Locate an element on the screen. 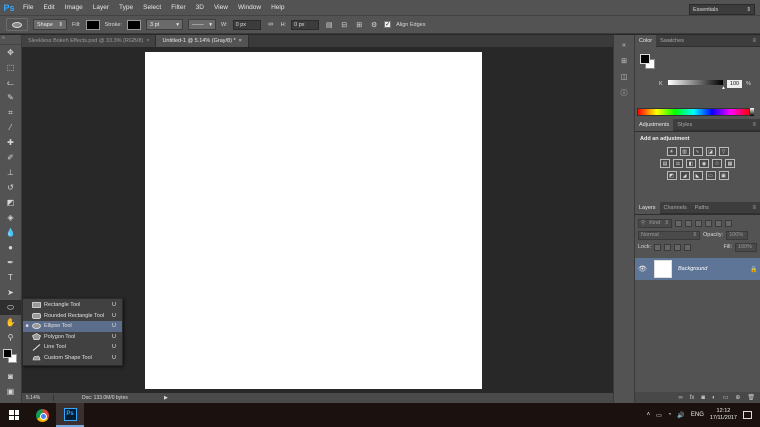 The image size is (760, 427). start-button is located at coordinates (14, 415).